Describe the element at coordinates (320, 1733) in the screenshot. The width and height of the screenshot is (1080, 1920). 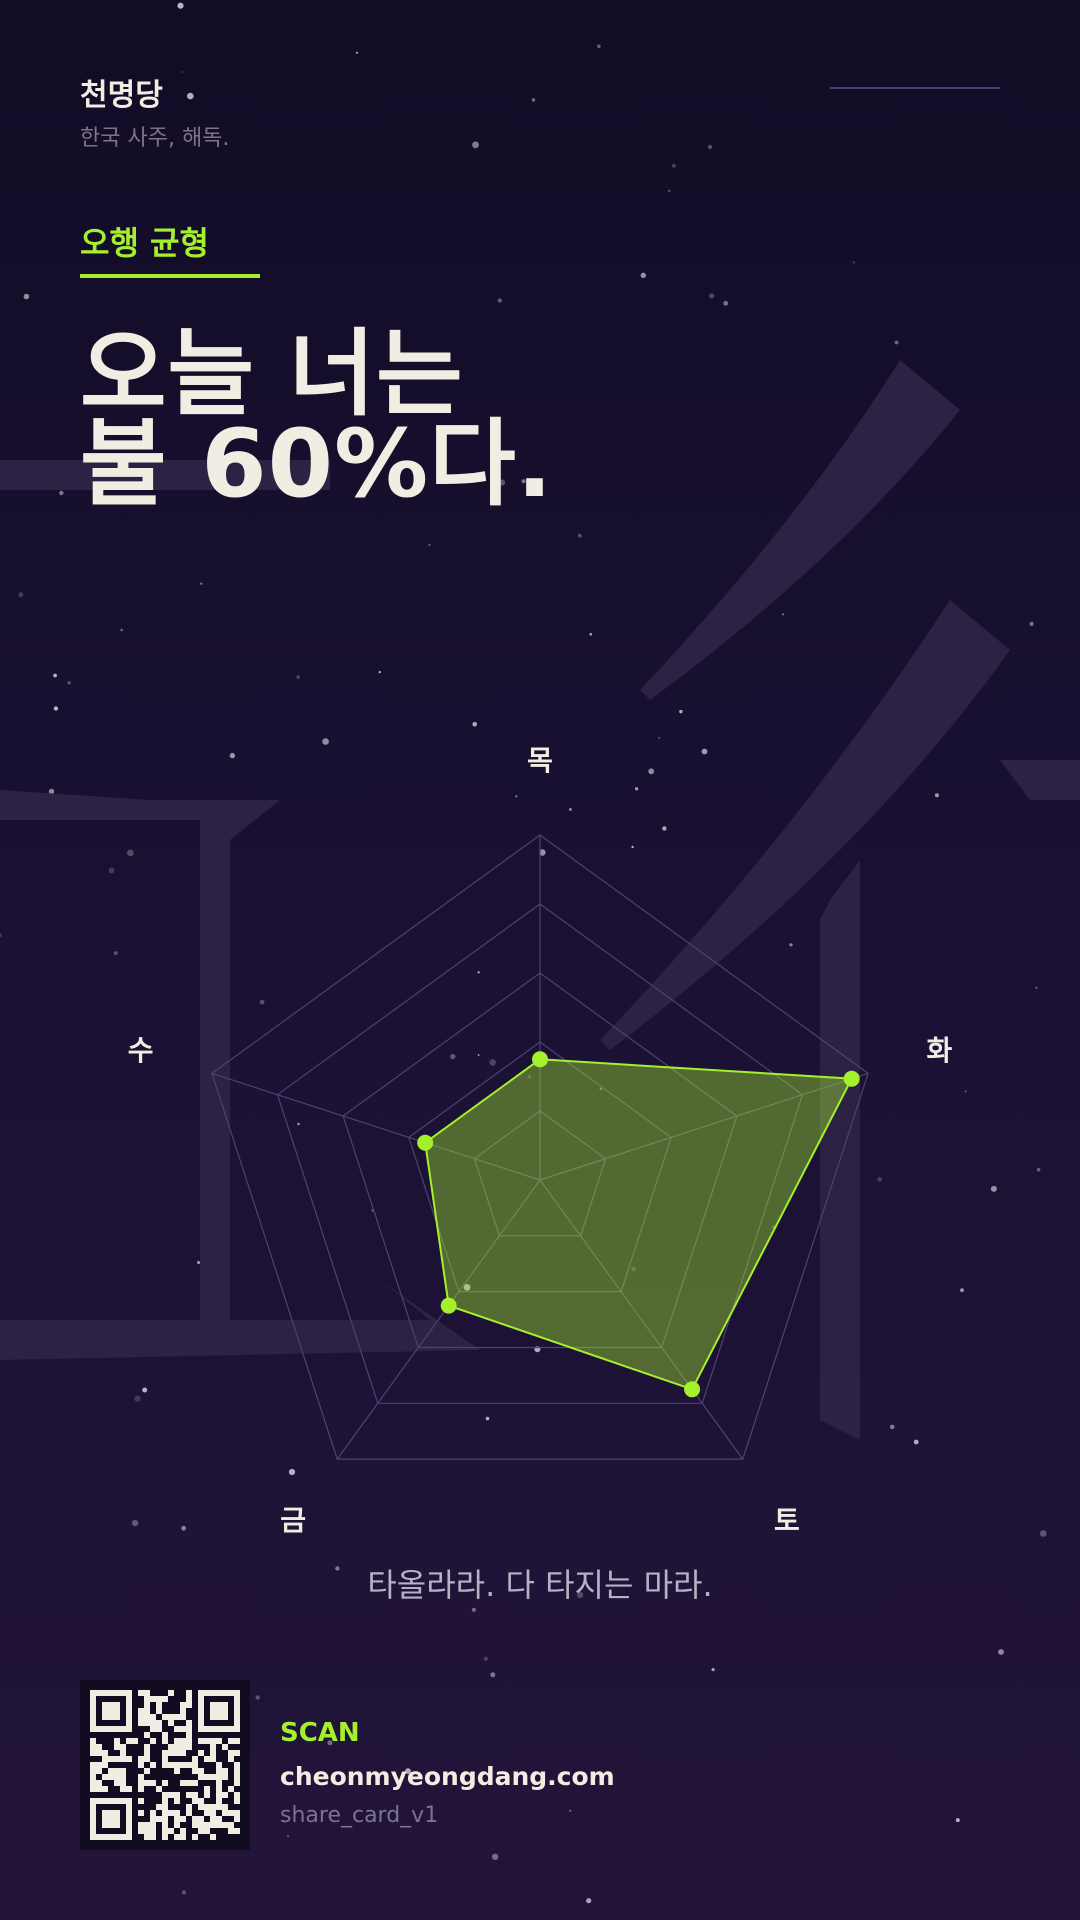
I see `scan-label: SCAN` at that location.